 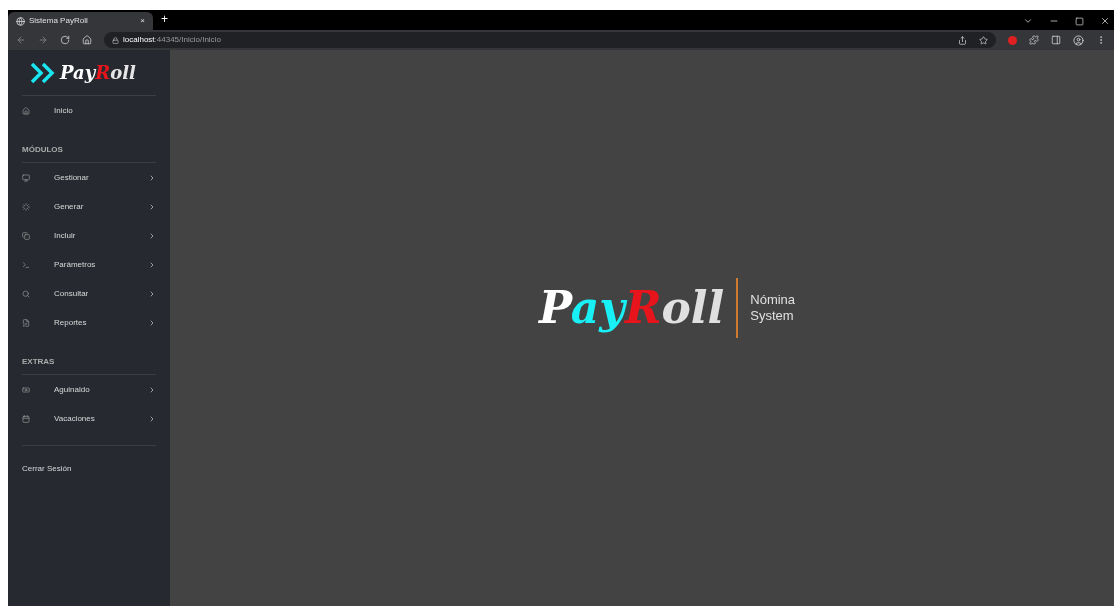 I want to click on logo-subtitle: System, so click(x=772, y=316).